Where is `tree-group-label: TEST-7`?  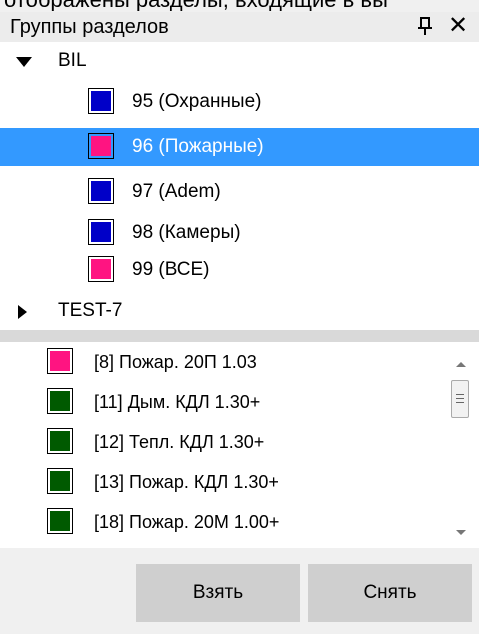 tree-group-label: TEST-7 is located at coordinates (90, 310).